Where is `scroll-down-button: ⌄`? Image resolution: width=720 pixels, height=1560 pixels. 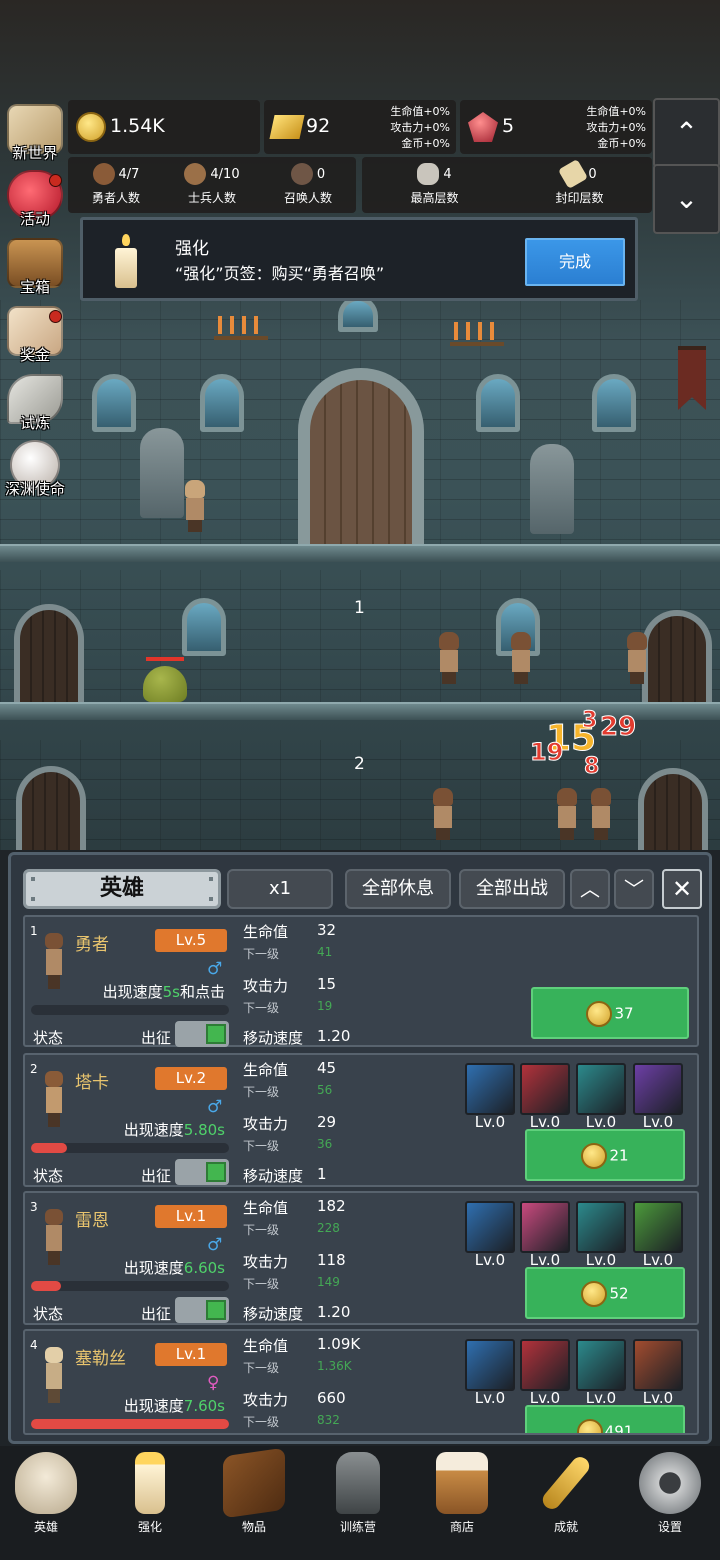 scroll-down-button: ⌄ is located at coordinates (686, 199).